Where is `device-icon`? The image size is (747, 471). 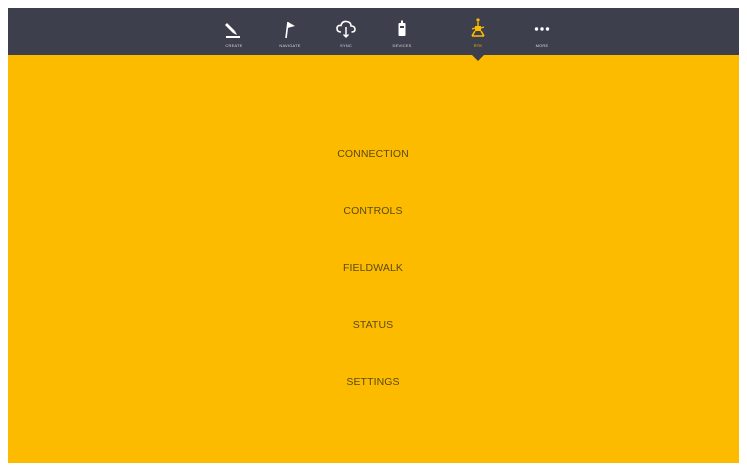
device-icon is located at coordinates (402, 28).